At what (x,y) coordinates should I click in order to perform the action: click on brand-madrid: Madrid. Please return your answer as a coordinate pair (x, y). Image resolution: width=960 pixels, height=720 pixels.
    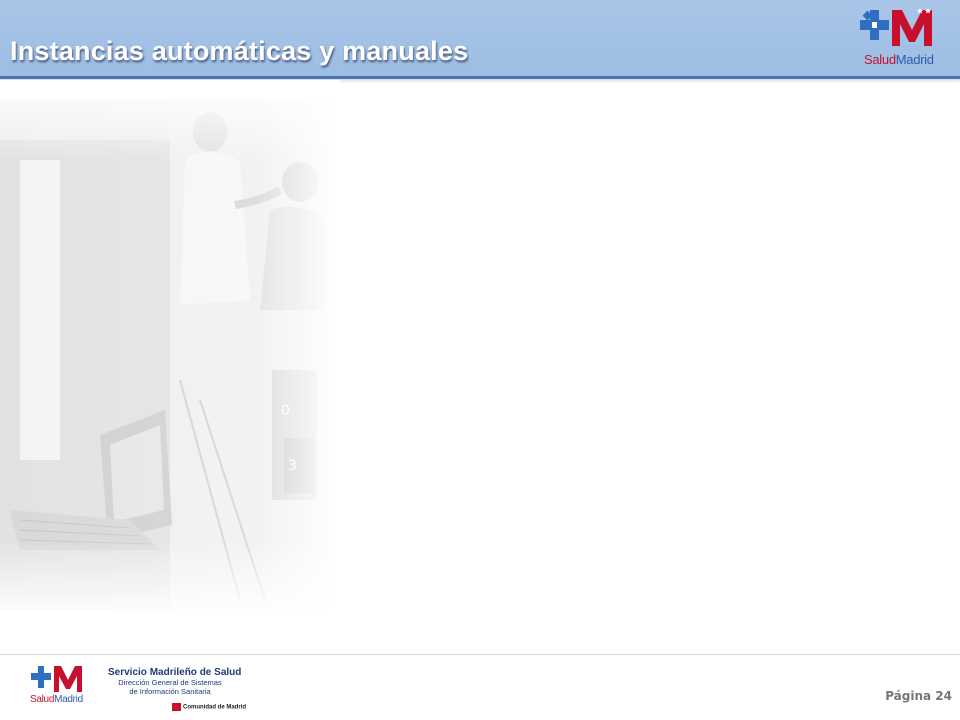
    Looking at the image, I should click on (914, 59).